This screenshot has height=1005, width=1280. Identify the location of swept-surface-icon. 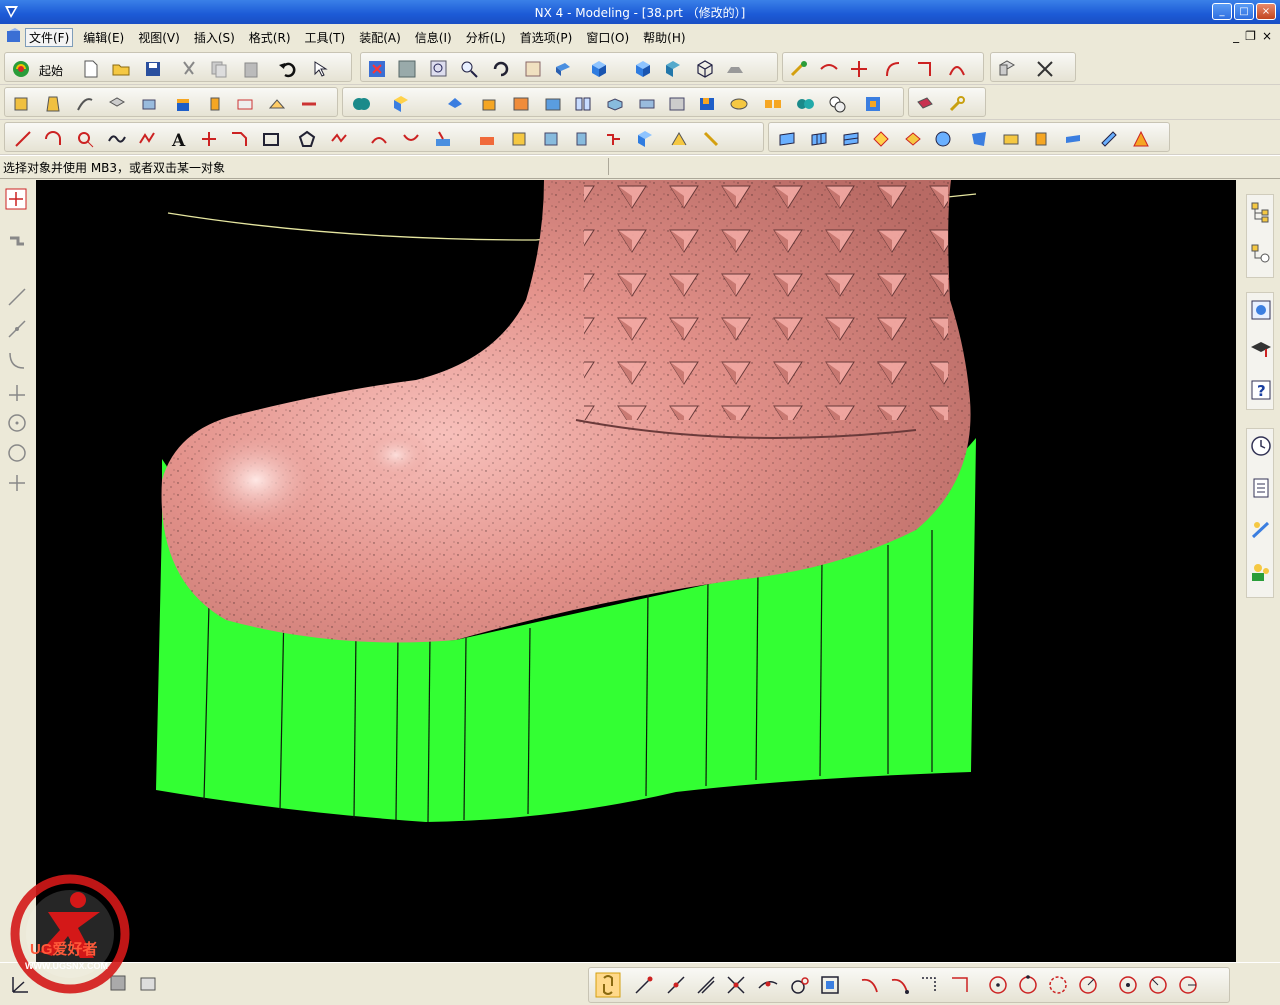
(881, 139).